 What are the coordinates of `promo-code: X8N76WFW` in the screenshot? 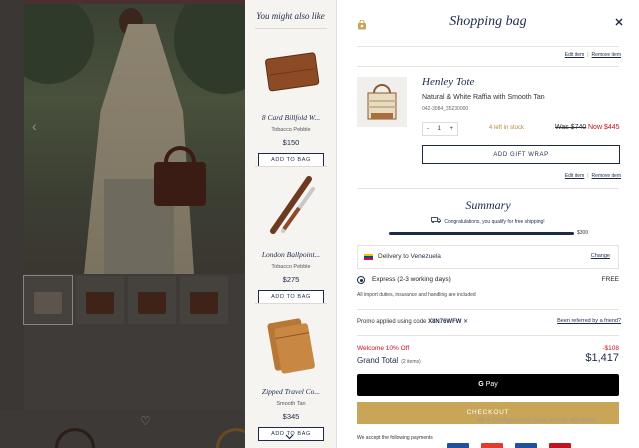 It's located at (445, 322).